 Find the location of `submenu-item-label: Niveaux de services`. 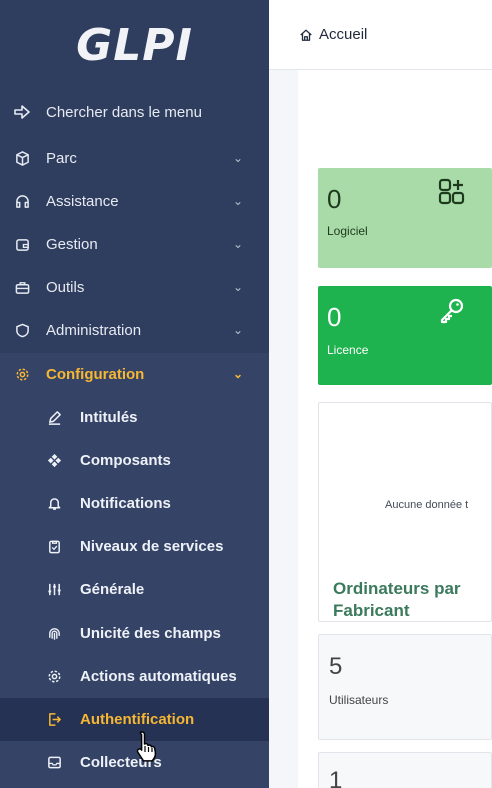

submenu-item-label: Niveaux de services is located at coordinates (152, 546).